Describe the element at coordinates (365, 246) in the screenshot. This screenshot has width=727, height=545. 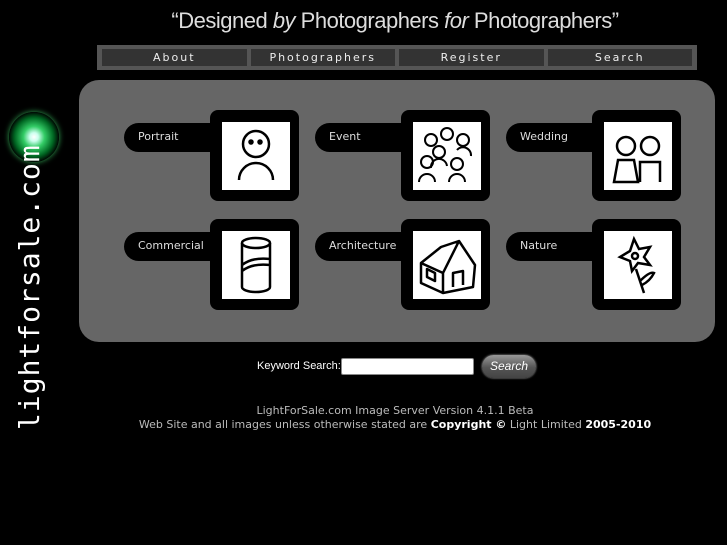
I see `category-label: Architecture` at that location.